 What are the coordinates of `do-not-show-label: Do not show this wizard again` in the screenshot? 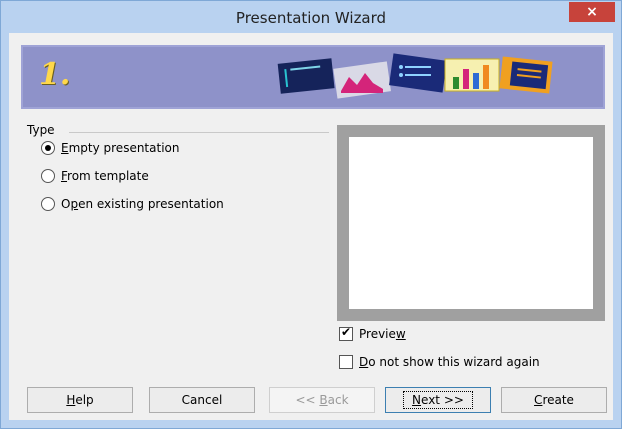 It's located at (449, 362).